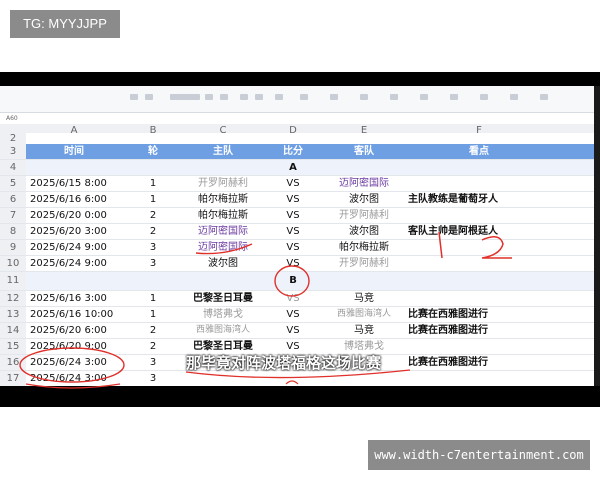  Describe the element at coordinates (13, 138) in the screenshot. I see `row-number: 2` at that location.